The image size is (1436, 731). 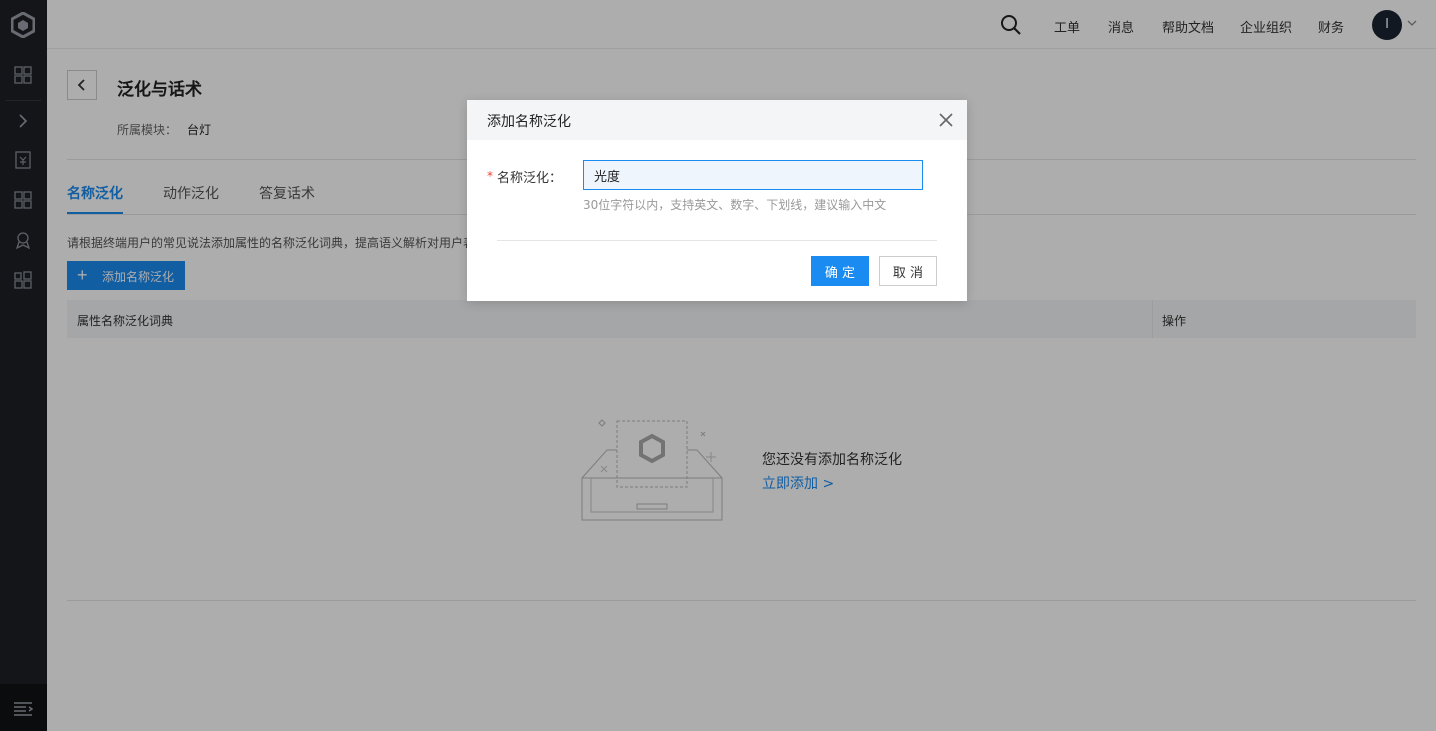 I want to click on dialog-header: 添加名称泛化, so click(x=717, y=120).